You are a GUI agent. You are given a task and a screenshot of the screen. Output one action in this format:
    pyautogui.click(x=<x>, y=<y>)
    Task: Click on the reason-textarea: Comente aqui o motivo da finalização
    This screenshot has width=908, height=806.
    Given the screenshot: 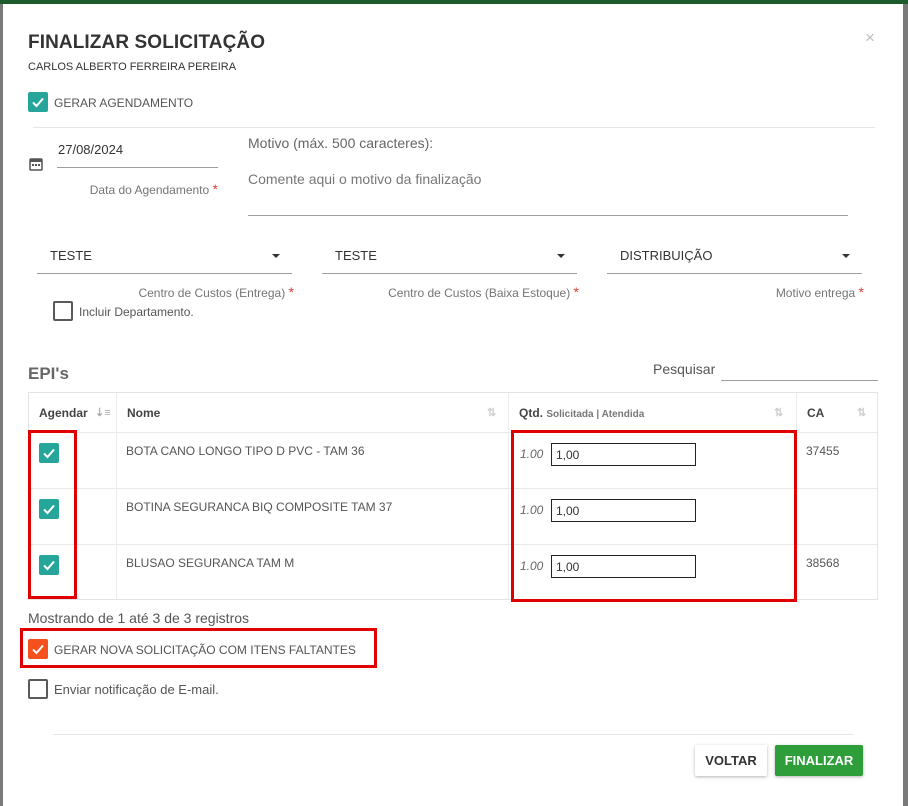 What is the action you would take?
    pyautogui.click(x=364, y=179)
    